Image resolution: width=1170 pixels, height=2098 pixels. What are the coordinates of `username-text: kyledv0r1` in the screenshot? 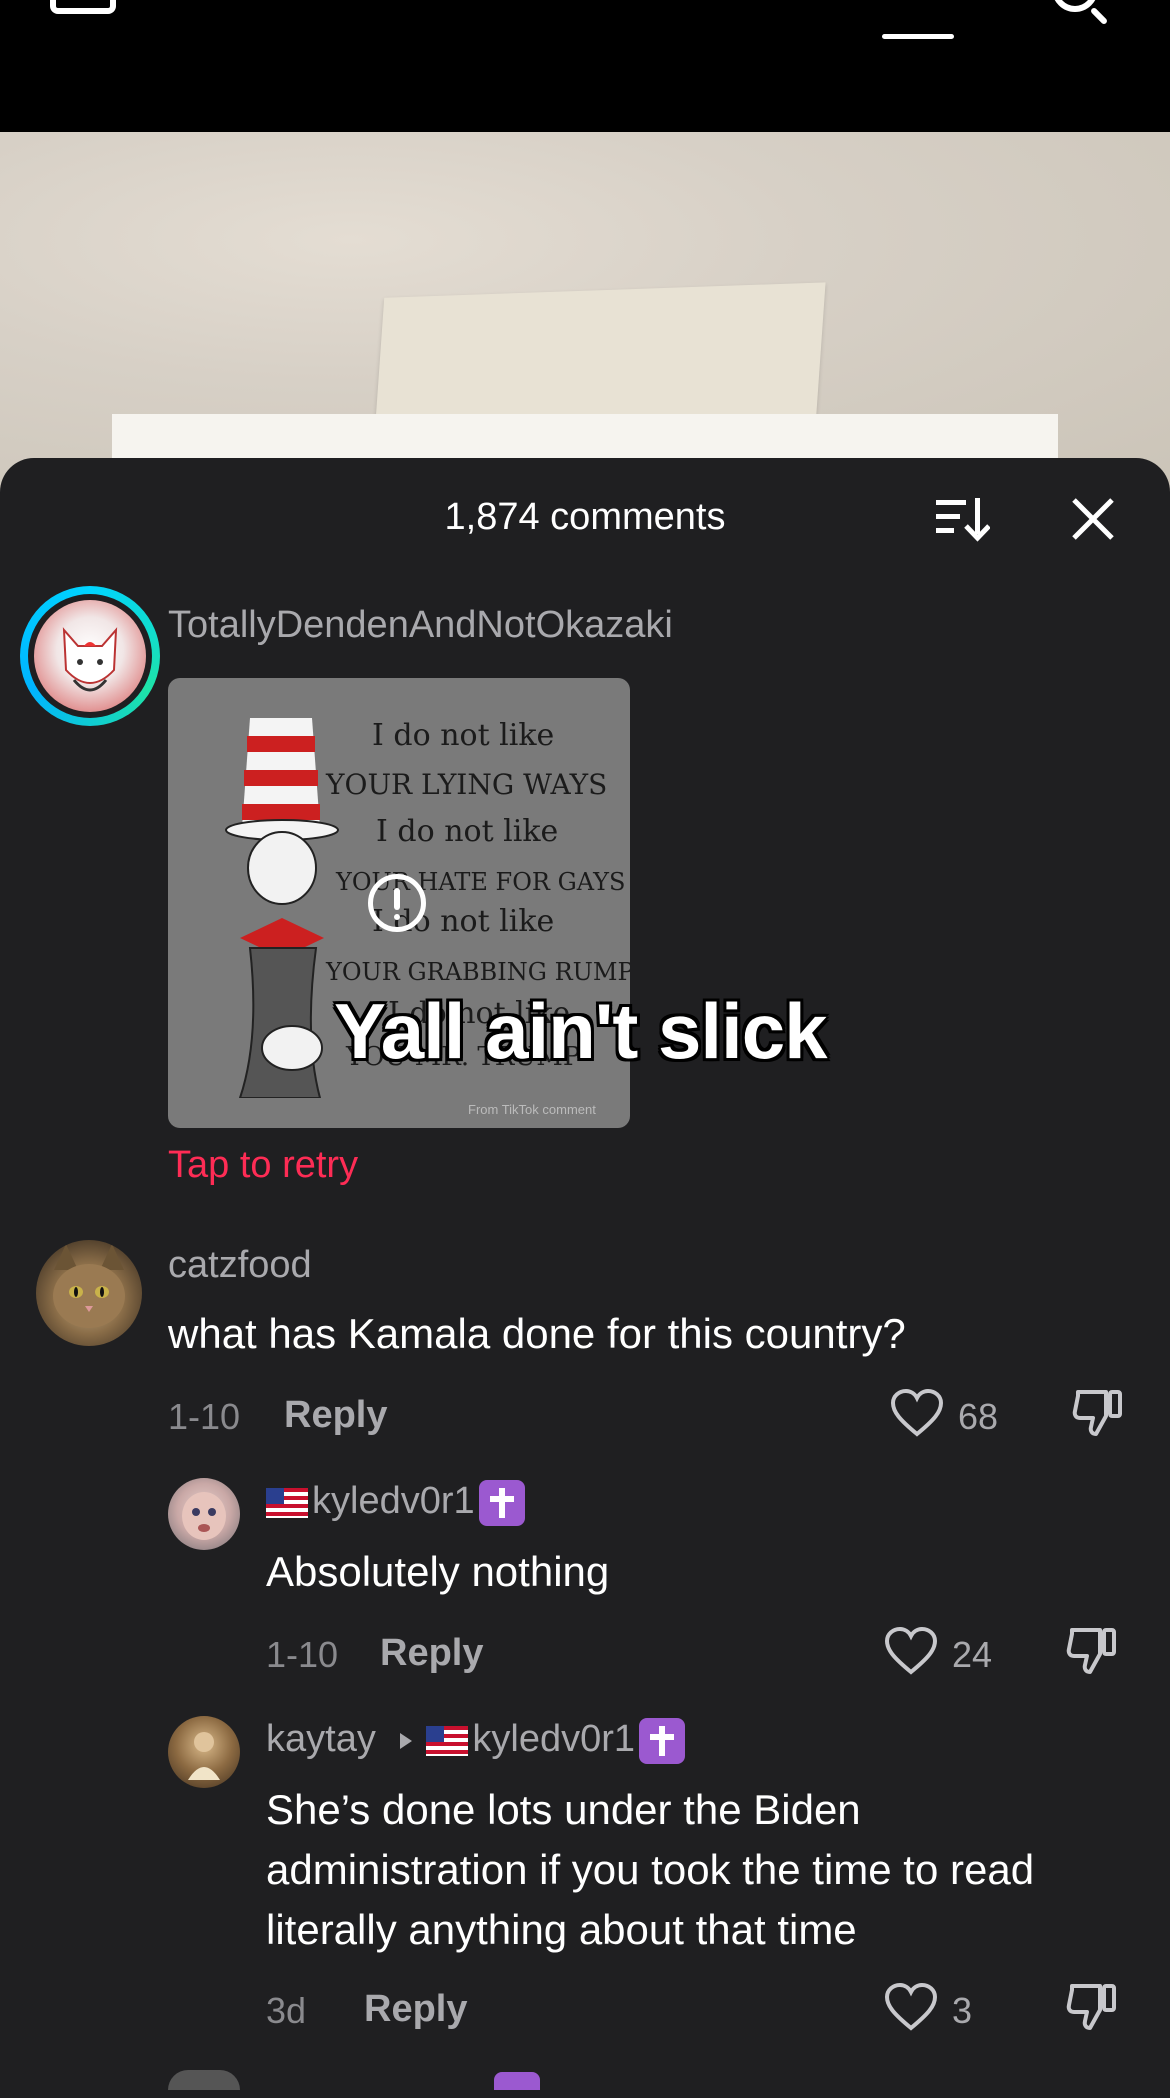 It's located at (393, 1501).